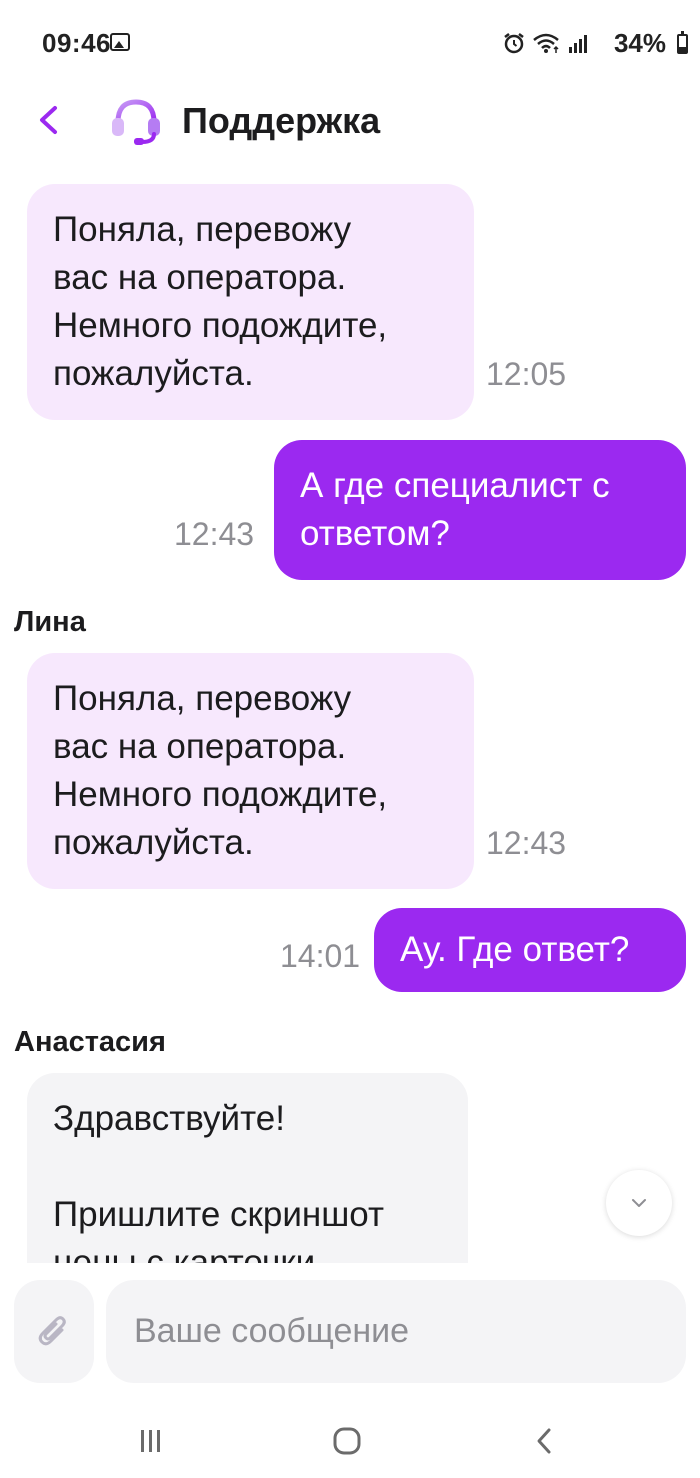  Describe the element at coordinates (350, 45) in the screenshot. I see `status-bar: 09:46 34%` at that location.